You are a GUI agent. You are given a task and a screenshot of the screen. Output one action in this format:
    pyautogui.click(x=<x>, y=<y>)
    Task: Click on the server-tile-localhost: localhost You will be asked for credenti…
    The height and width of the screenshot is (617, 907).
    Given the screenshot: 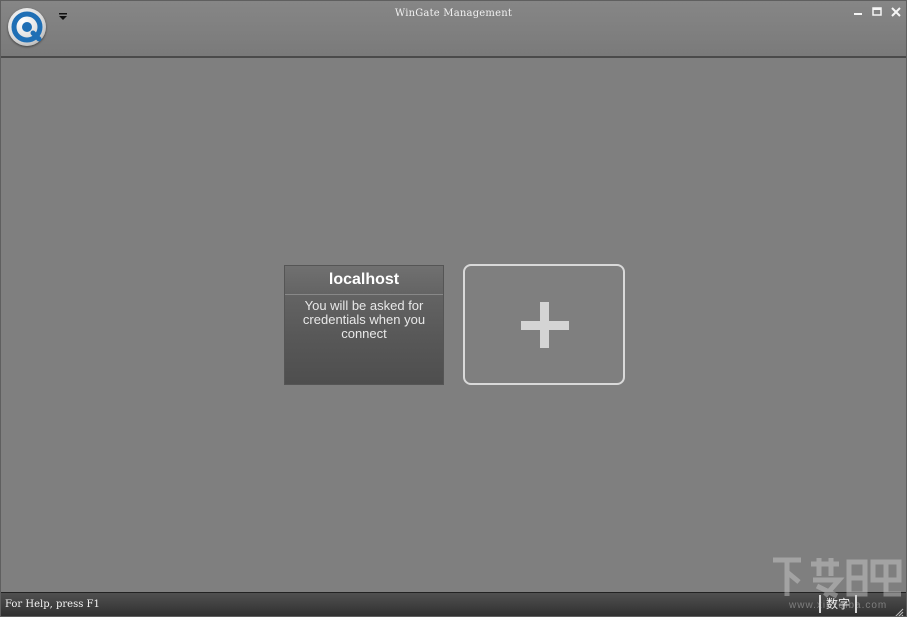 What is the action you would take?
    pyautogui.click(x=364, y=325)
    